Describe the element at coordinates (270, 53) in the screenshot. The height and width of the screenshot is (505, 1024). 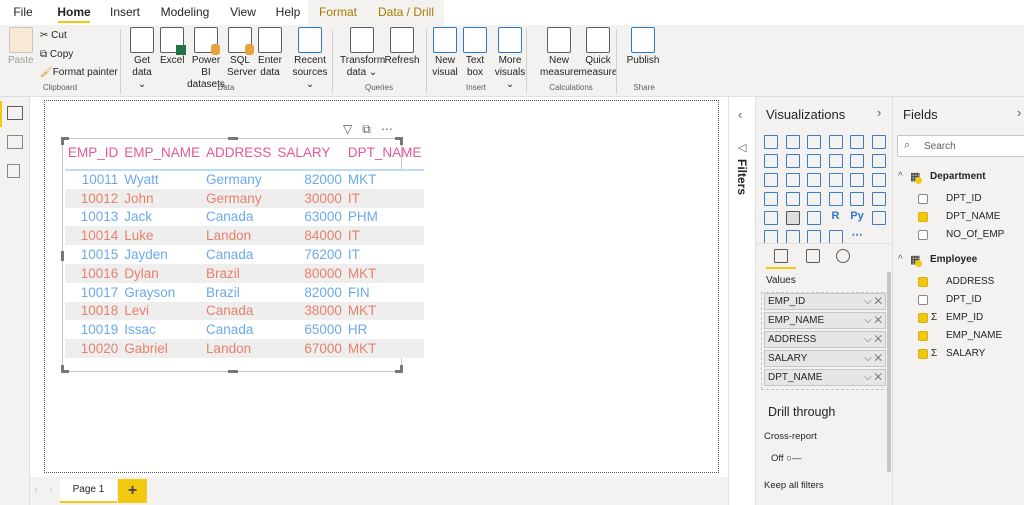
I see `table-button: Enter data` at that location.